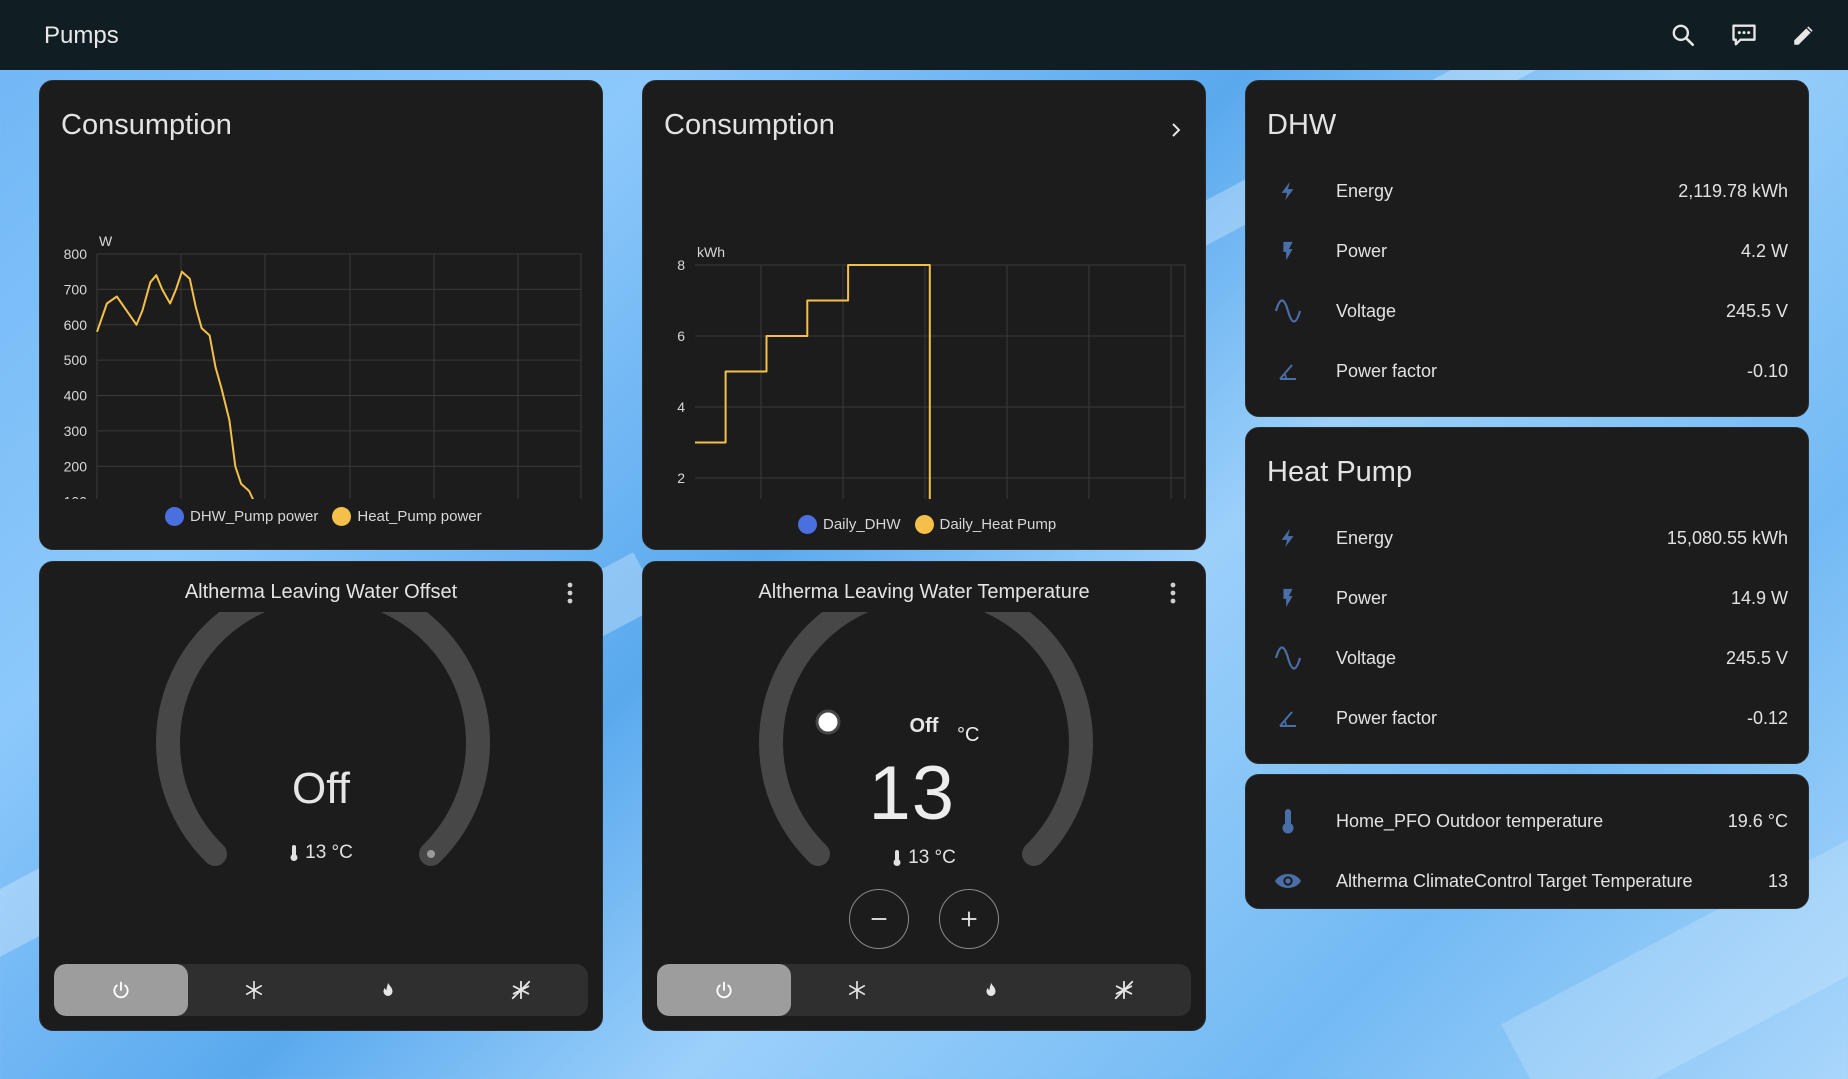 This screenshot has width=1848, height=1079. What do you see at coordinates (1527, 251) in the screenshot?
I see `entity-row-power: Power 4.2 W` at bounding box center [1527, 251].